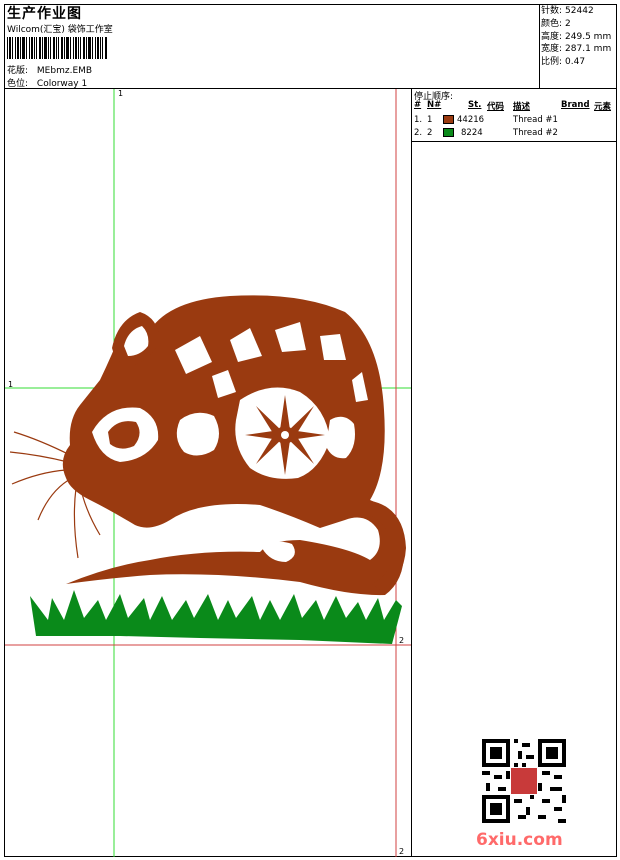  What do you see at coordinates (402, 640) in the screenshot?
I see `guide-label-red-right: 2` at bounding box center [402, 640].